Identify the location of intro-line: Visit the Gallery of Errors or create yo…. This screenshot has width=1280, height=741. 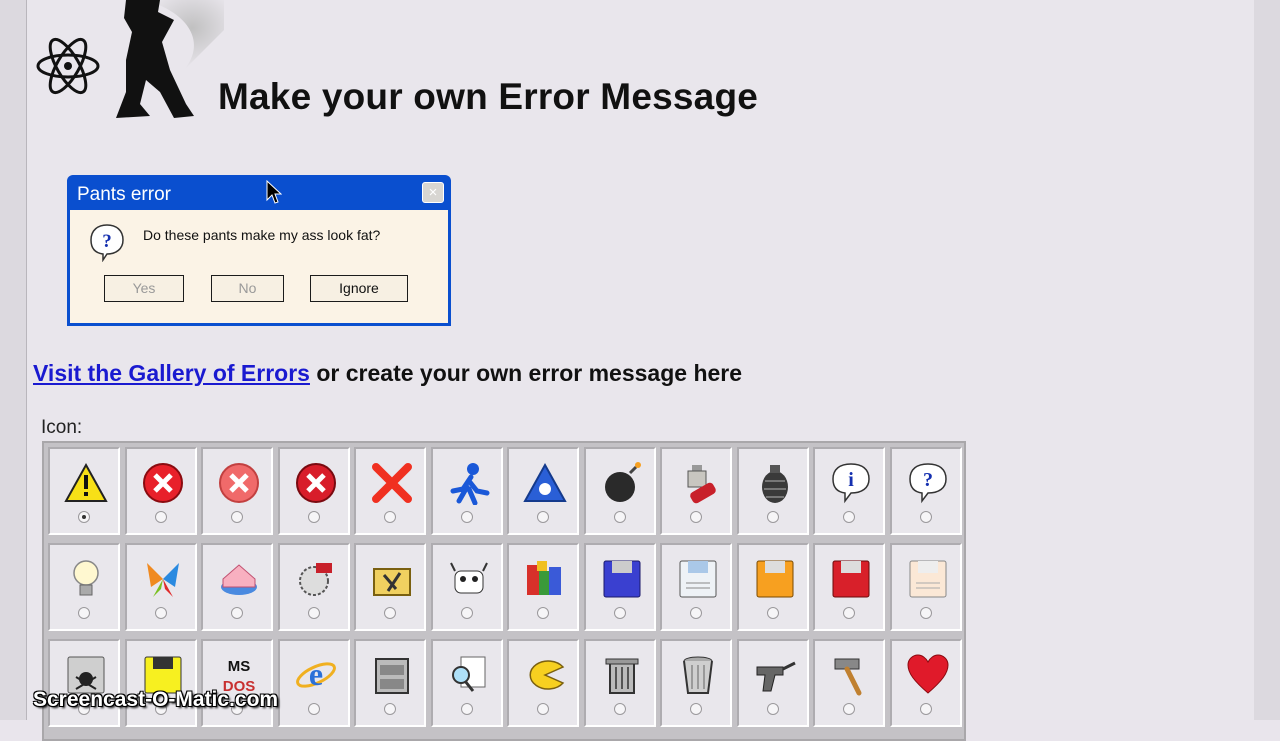
(387, 373).